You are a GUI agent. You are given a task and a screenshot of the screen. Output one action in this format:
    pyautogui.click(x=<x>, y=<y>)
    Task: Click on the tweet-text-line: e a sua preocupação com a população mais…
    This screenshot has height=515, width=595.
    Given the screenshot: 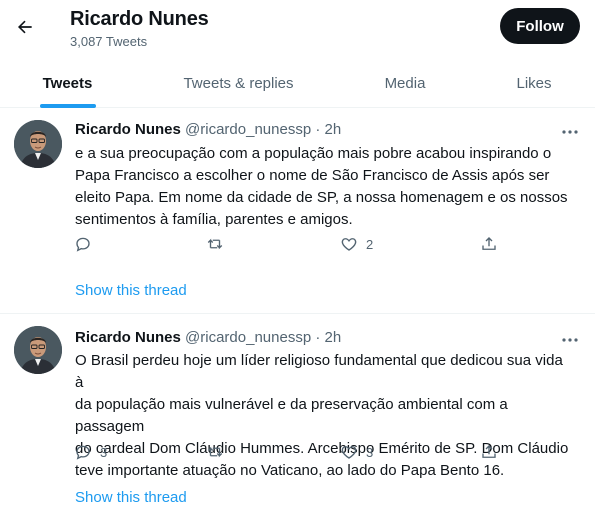 What is the action you would take?
    pyautogui.click(x=313, y=153)
    